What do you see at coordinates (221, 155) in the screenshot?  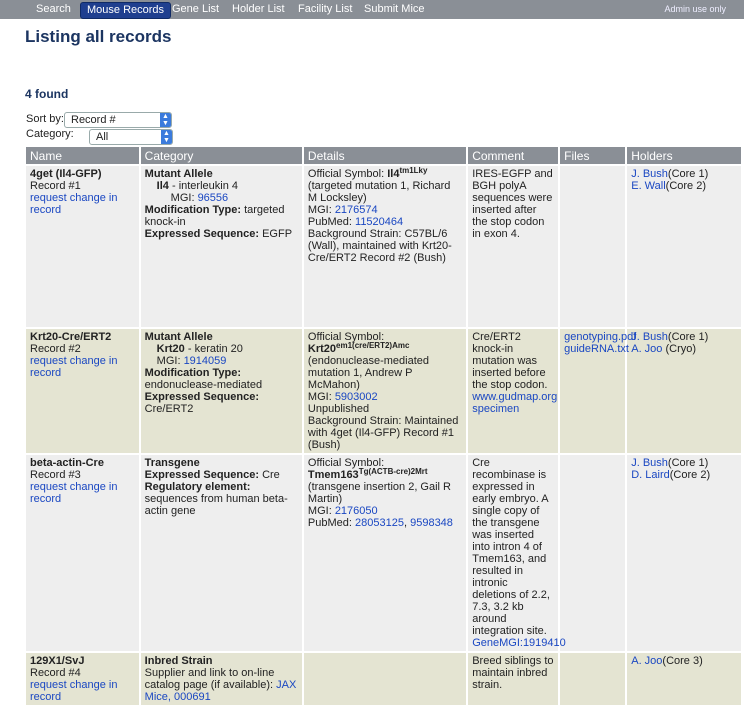 I see `col-category: Category` at bounding box center [221, 155].